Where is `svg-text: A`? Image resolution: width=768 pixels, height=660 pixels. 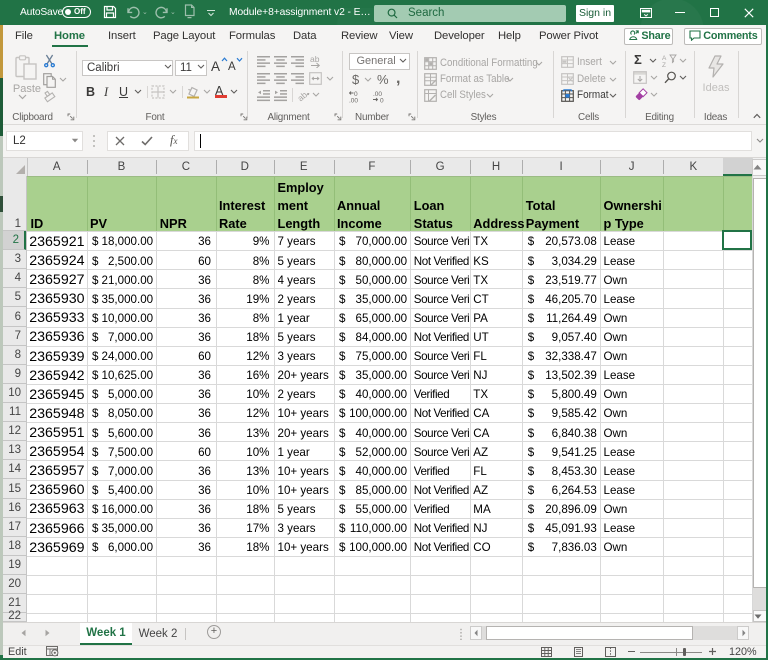 svg-text: A is located at coordinates (664, 58).